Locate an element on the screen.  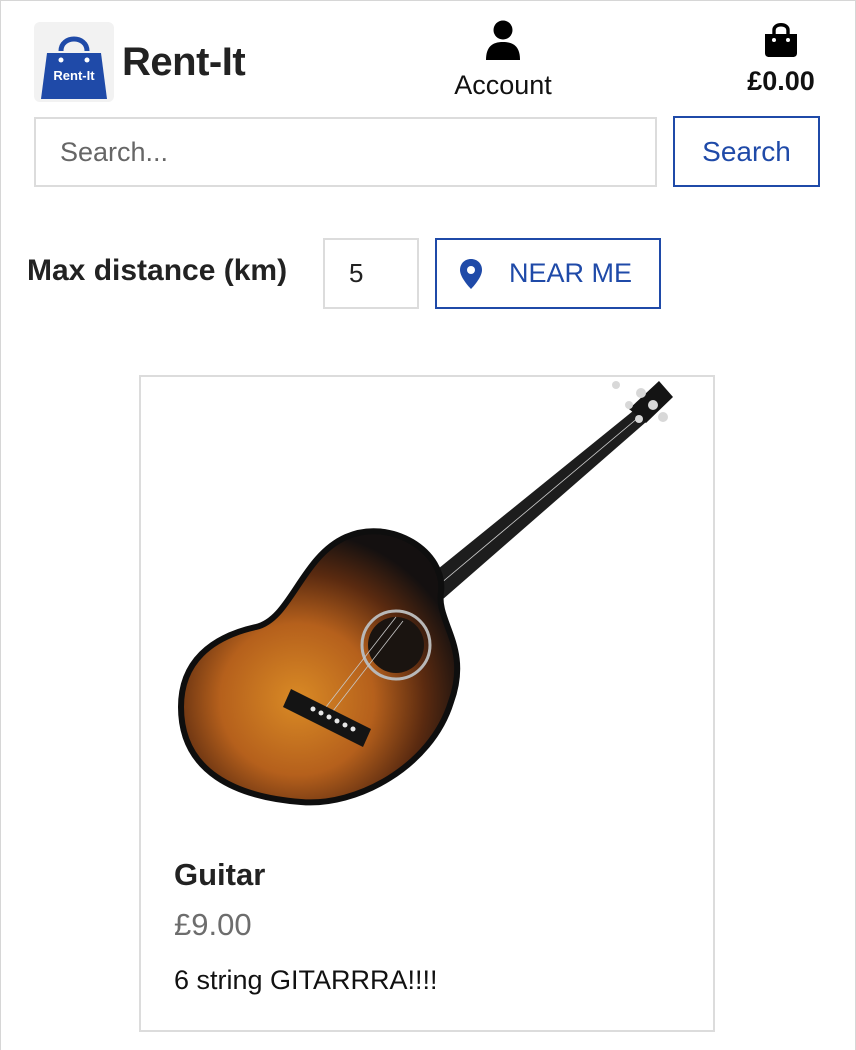
cart-total: £0.00 is located at coordinates (781, 81).